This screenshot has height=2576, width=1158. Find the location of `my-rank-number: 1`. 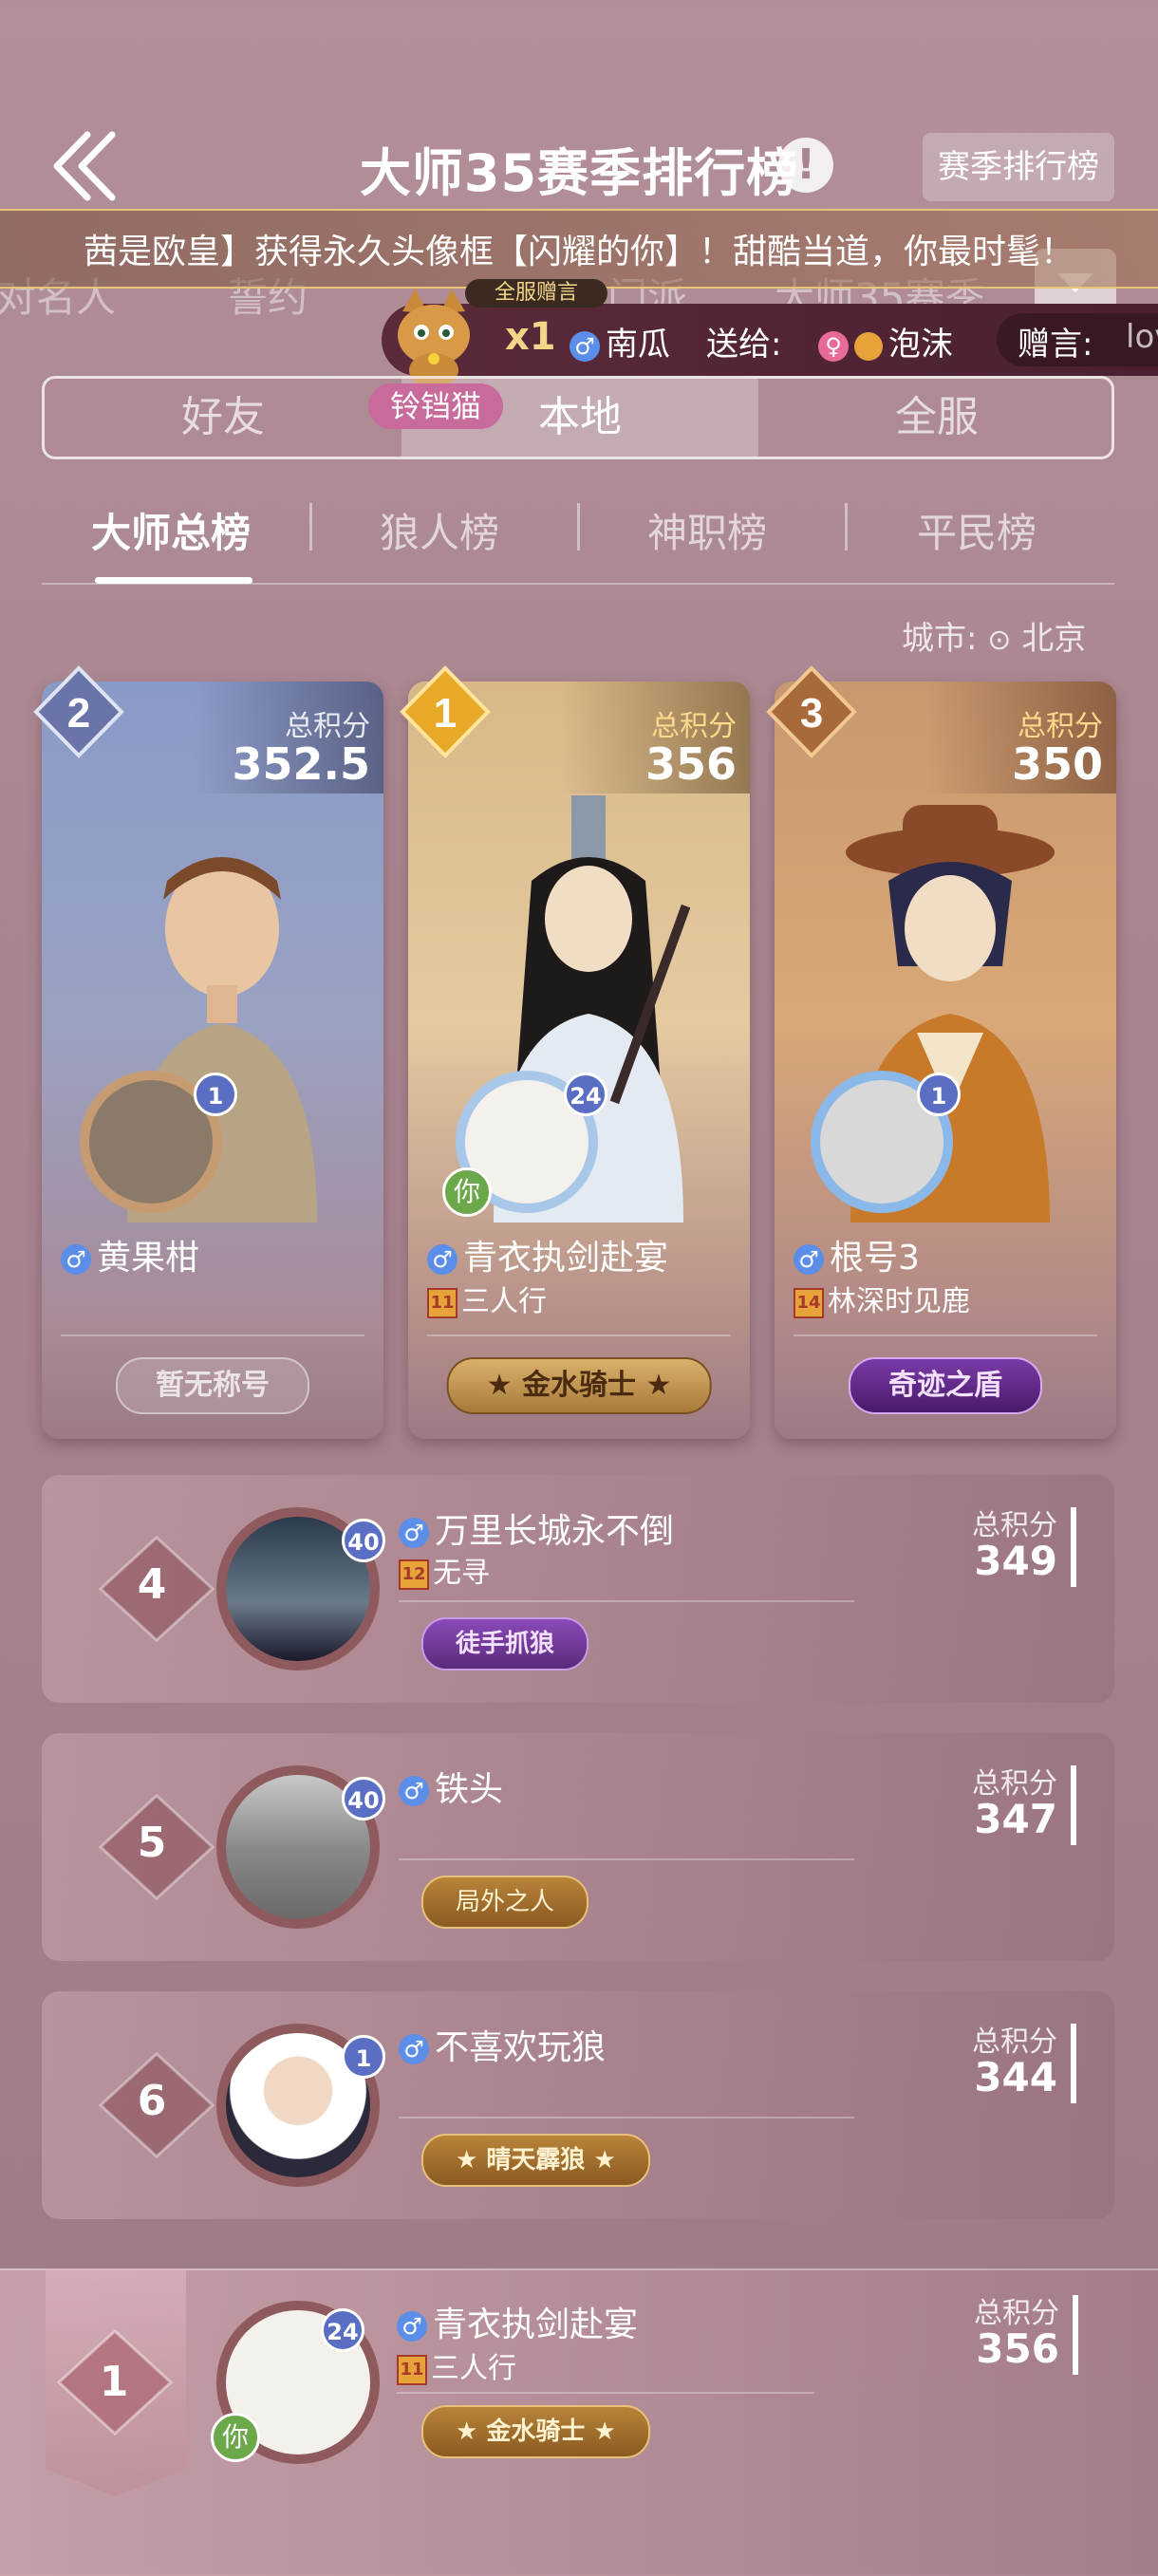

my-rank-number: 1 is located at coordinates (114, 2382).